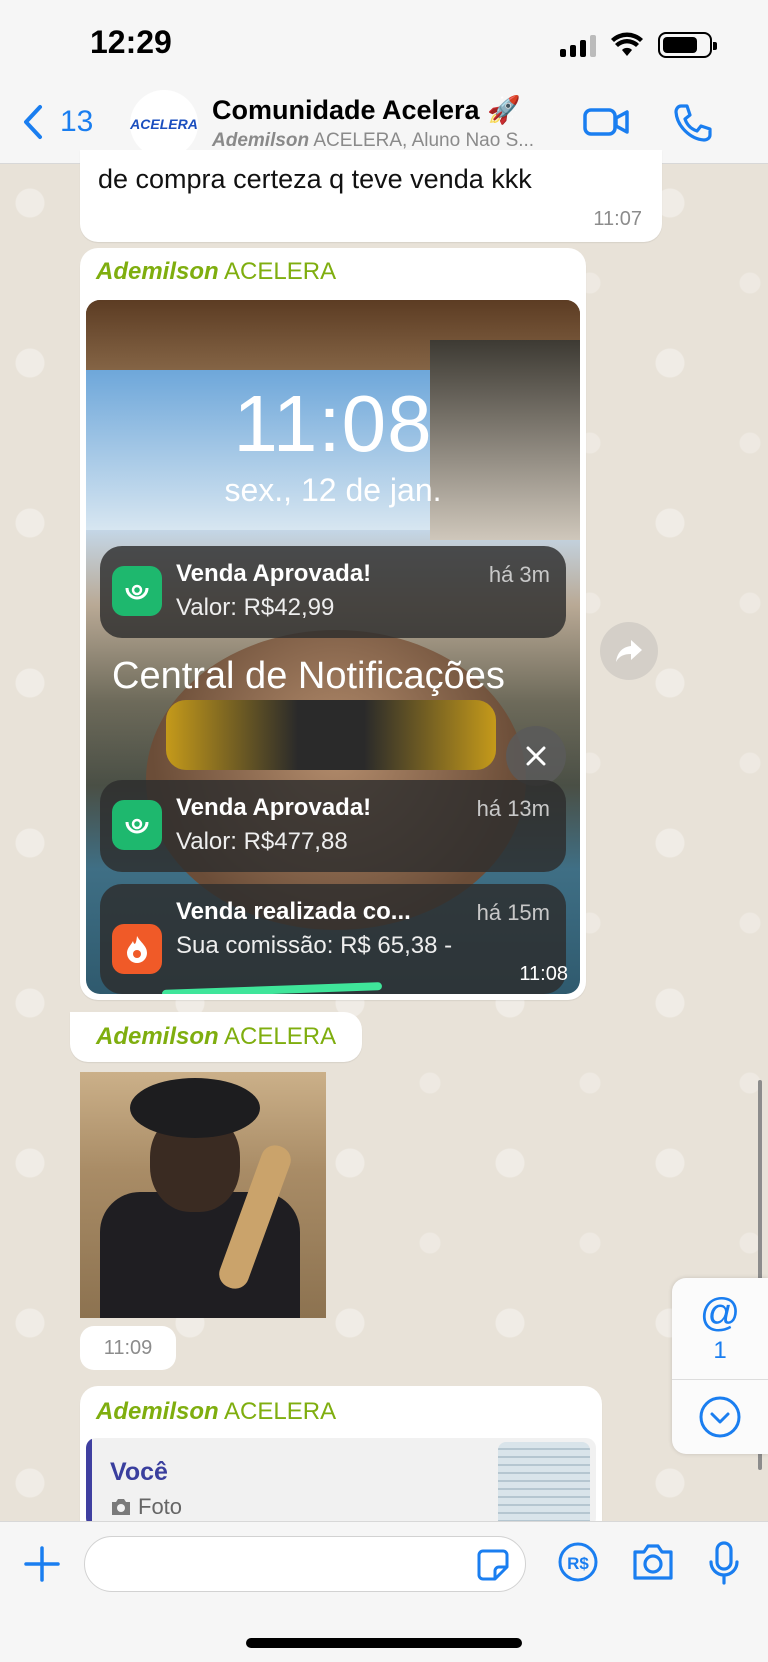  What do you see at coordinates (333, 592) in the screenshot?
I see `notification-card: Venda Aprovada! Valor: R$42,99 há 3m` at bounding box center [333, 592].